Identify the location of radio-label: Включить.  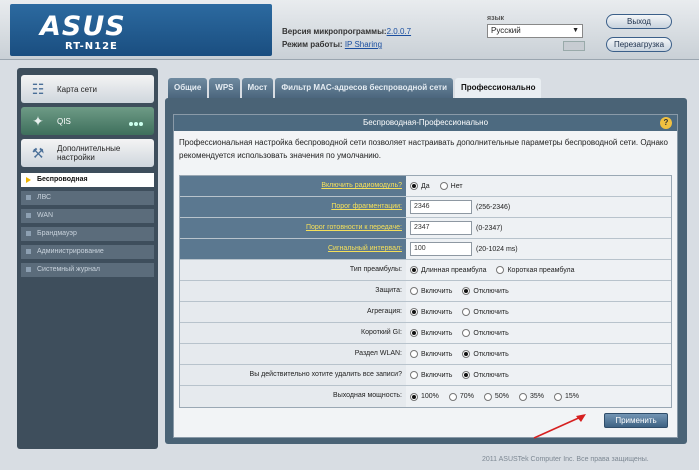
(437, 312).